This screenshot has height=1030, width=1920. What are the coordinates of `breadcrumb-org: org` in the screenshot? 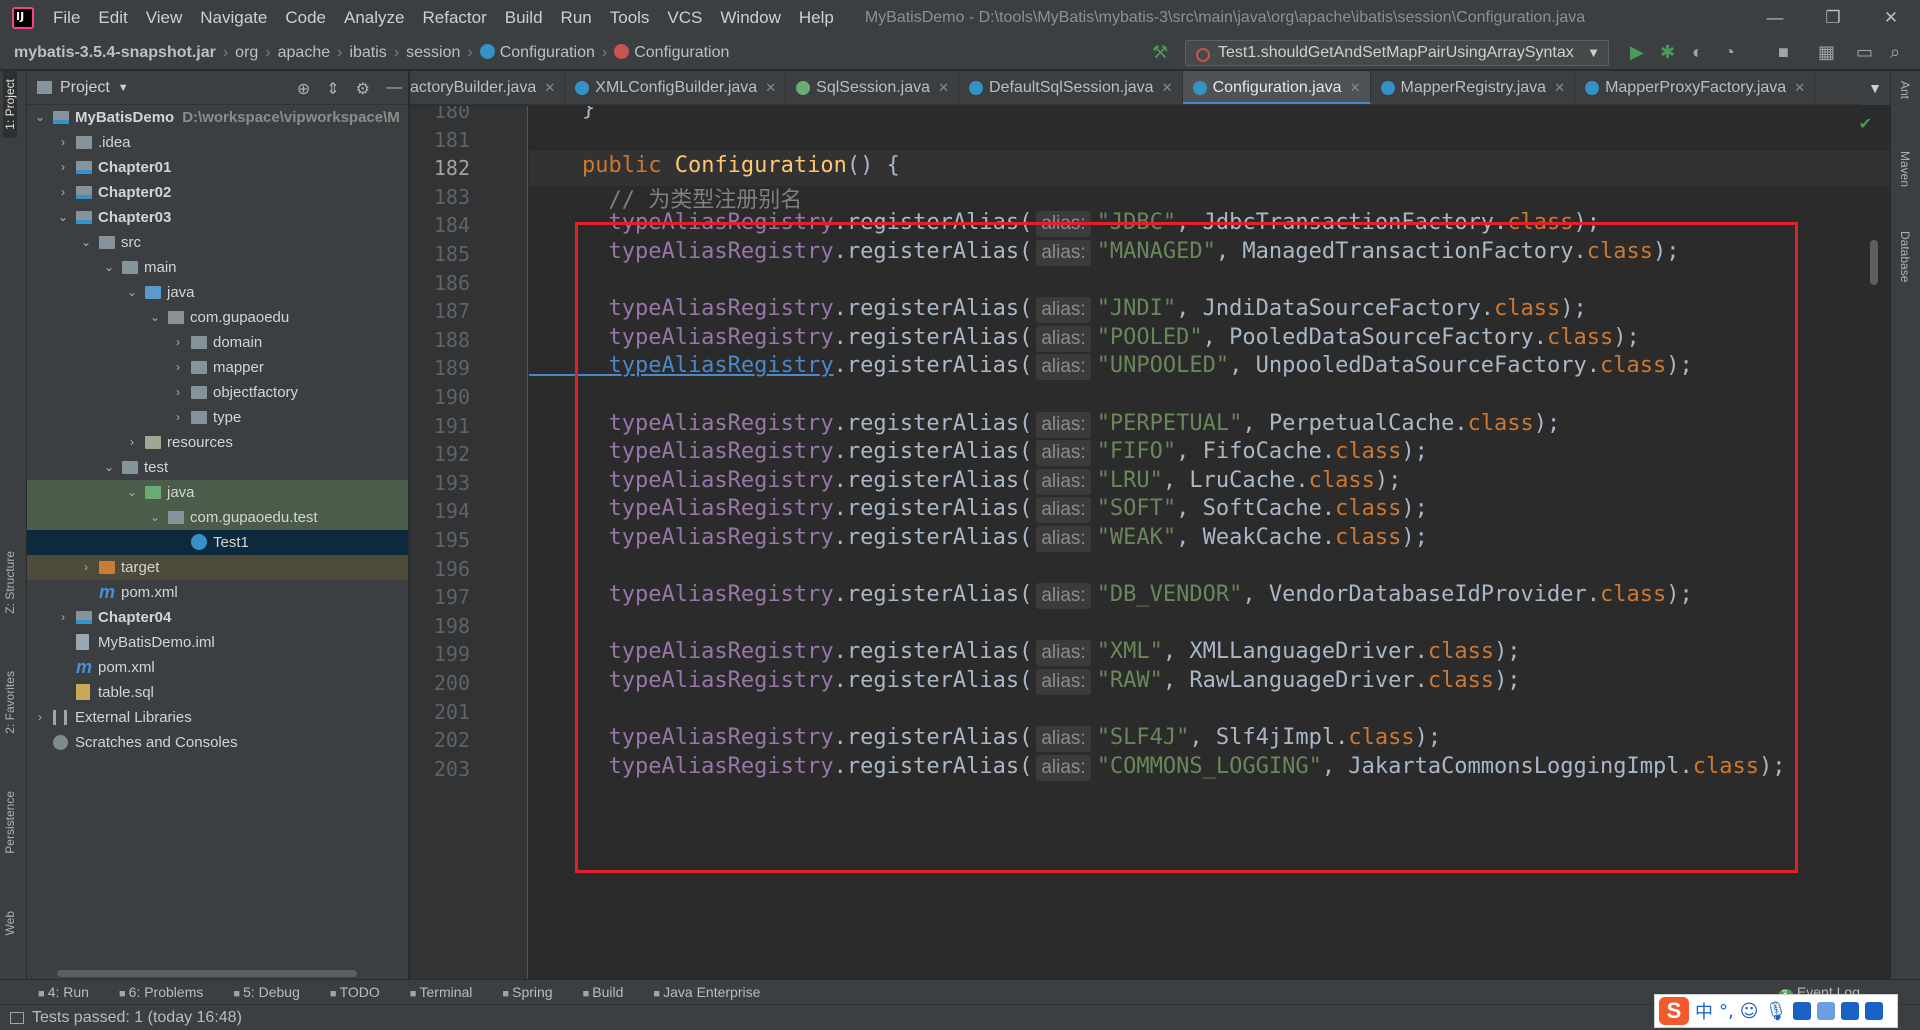 It's located at (246, 53).